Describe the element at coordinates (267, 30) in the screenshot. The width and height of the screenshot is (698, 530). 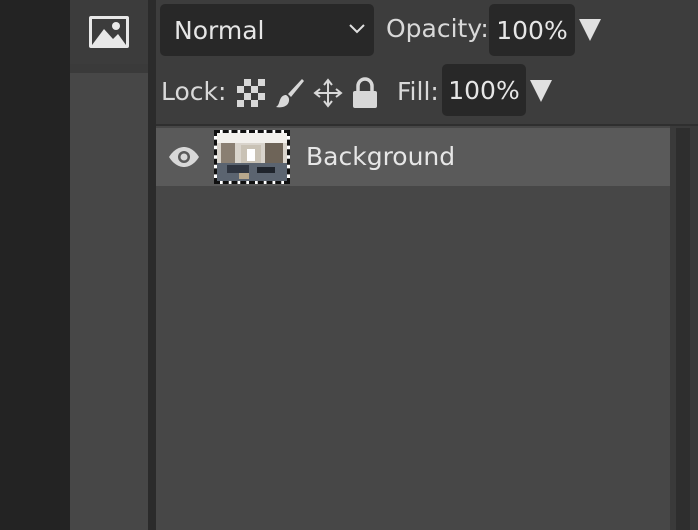
I see `blend-mode-select: Normal` at that location.